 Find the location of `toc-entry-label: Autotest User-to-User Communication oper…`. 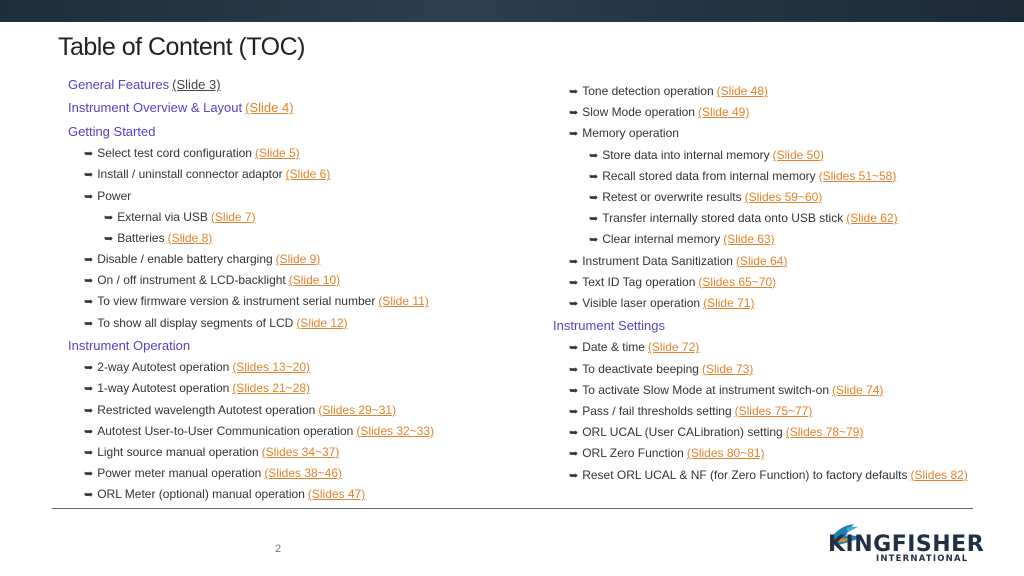

toc-entry-label: Autotest User-to-User Communication oper… is located at coordinates (225, 430).